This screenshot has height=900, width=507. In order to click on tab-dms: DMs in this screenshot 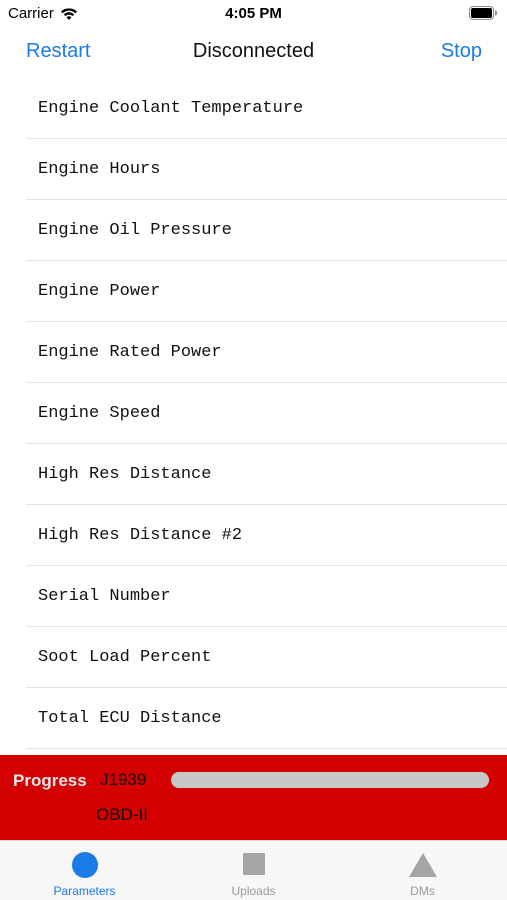, I will do `click(422, 870)`.